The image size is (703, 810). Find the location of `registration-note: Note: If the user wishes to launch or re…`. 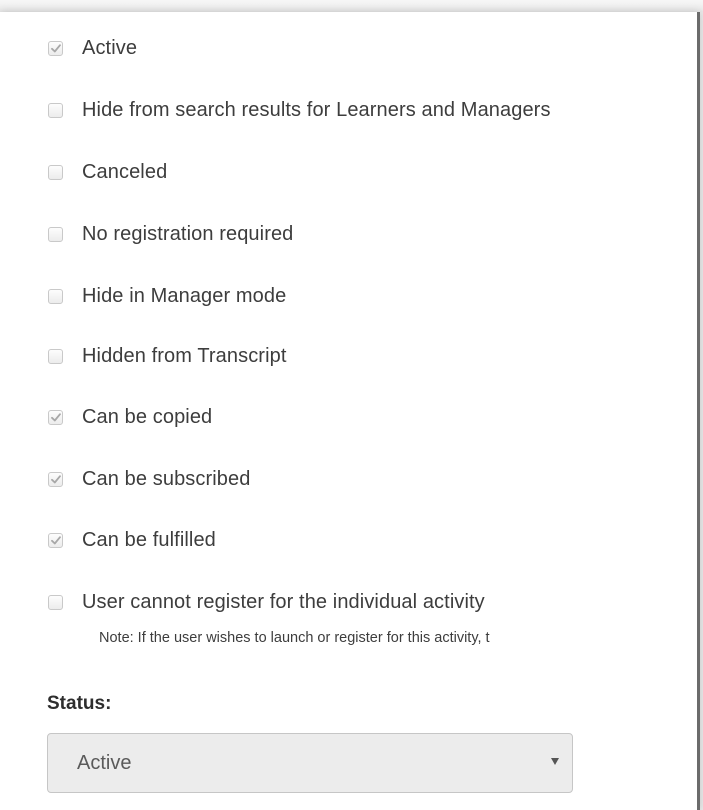

registration-note: Note: If the user wishes to launch or re… is located at coordinates (294, 638).